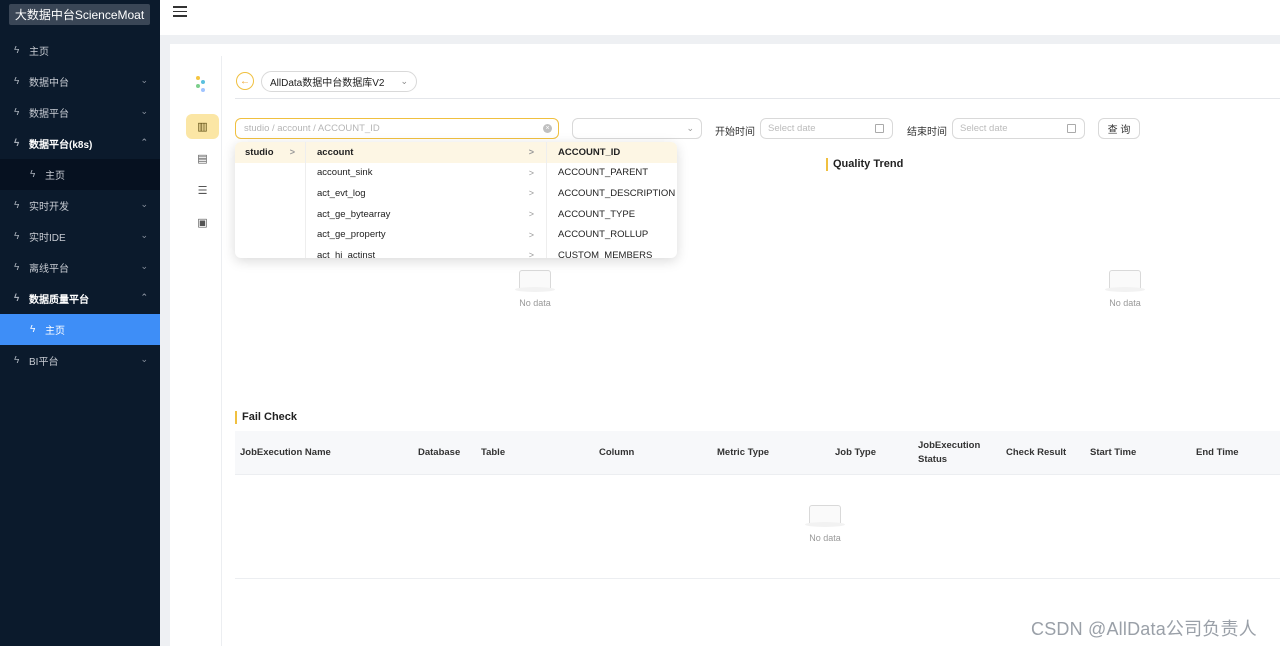 The image size is (1280, 646). What do you see at coordinates (743, 452) in the screenshot?
I see `table-column-header: Metric Type` at bounding box center [743, 452].